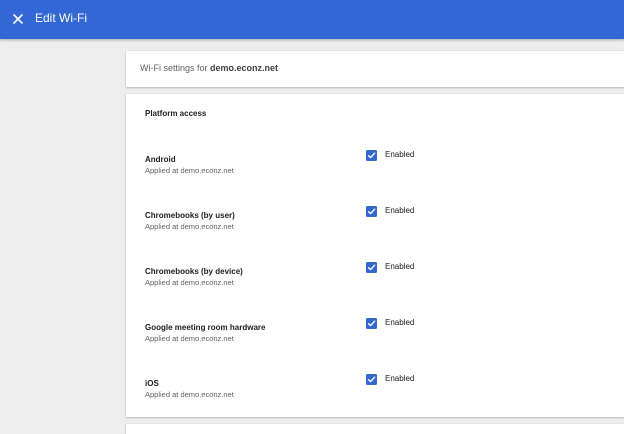 The height and width of the screenshot is (434, 624). What do you see at coordinates (244, 68) in the screenshot?
I see `org-unit-domain: demo.econz.net` at bounding box center [244, 68].